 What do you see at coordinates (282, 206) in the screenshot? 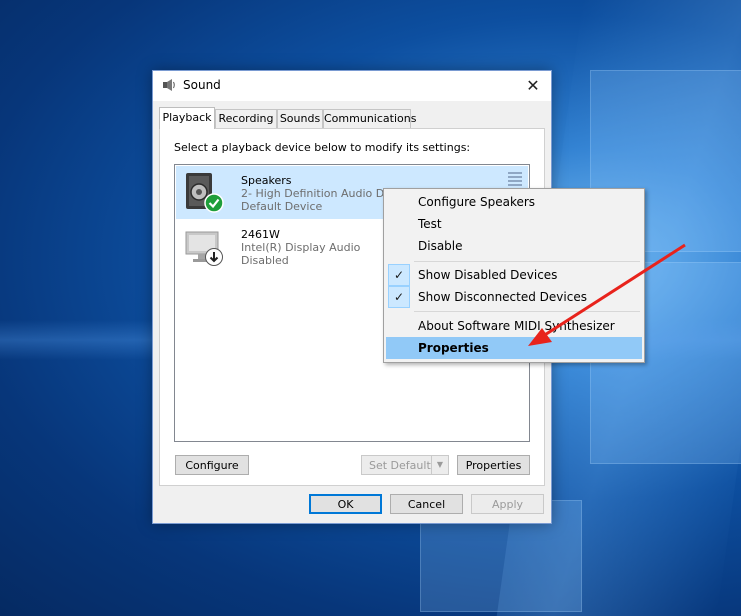
I see `device-status: Default Device` at bounding box center [282, 206].